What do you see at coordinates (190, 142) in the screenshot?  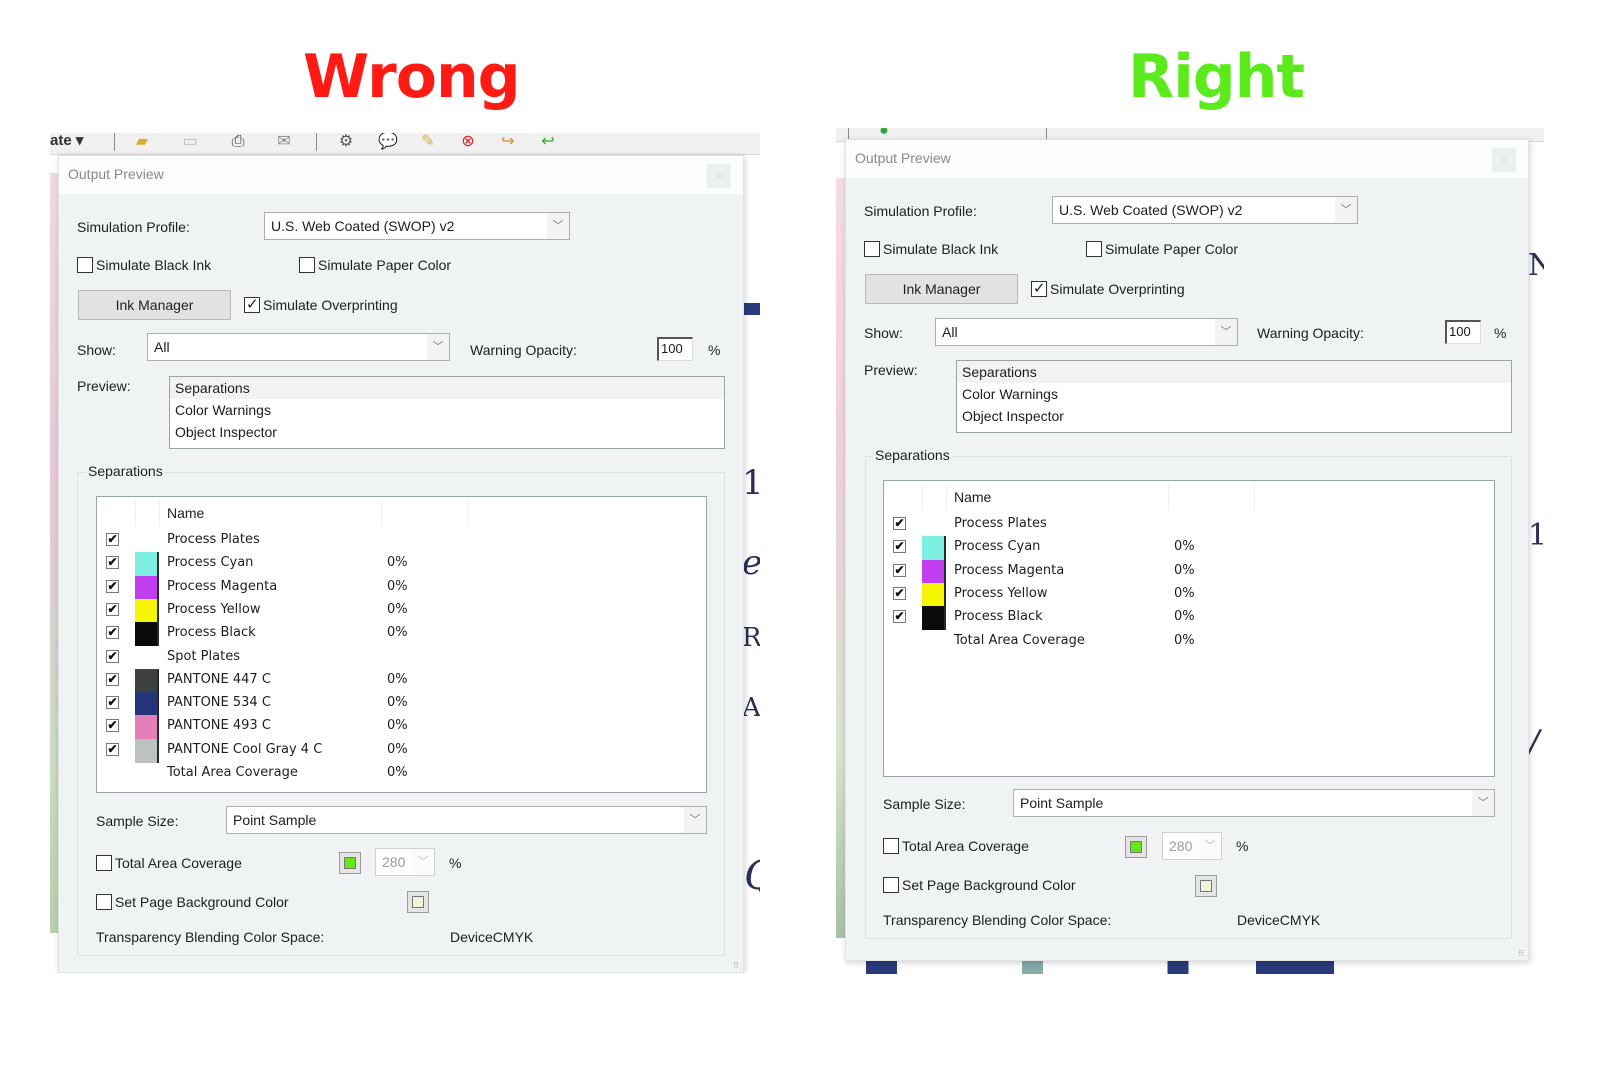 I see `save-icon: ▭` at bounding box center [190, 142].